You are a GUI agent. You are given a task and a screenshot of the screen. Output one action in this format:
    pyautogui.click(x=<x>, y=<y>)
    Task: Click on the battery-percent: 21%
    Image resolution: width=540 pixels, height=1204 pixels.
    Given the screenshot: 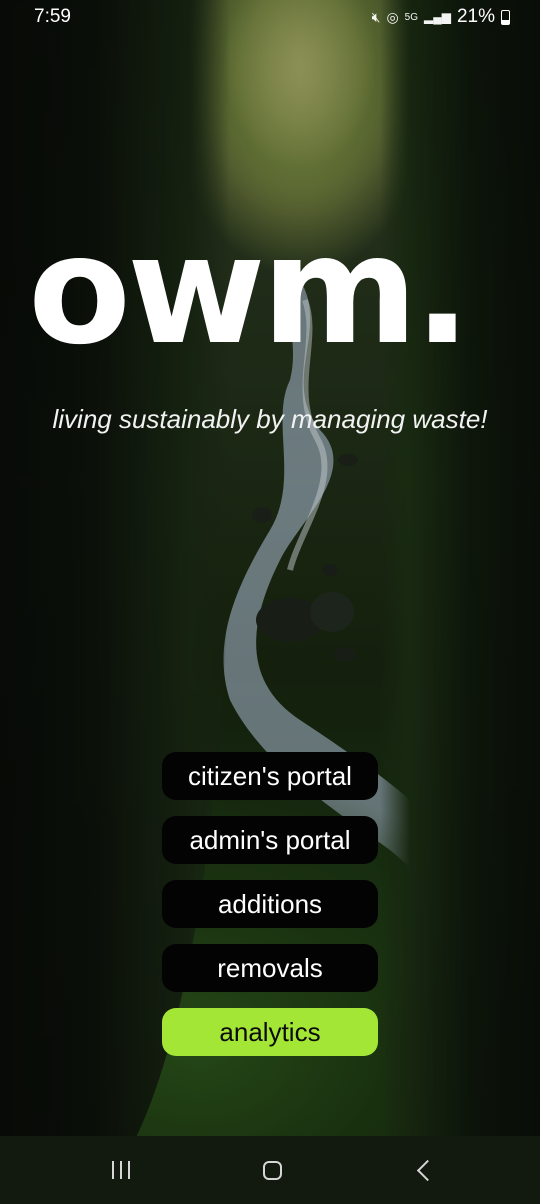 What is the action you would take?
    pyautogui.click(x=475, y=16)
    